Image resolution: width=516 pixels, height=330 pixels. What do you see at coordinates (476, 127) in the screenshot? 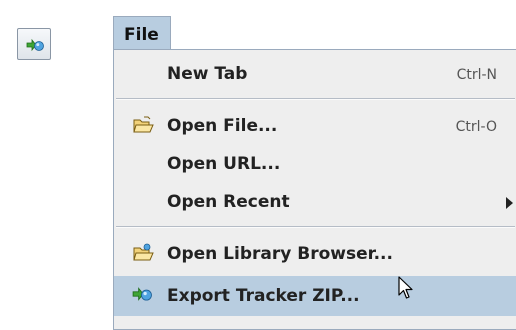
I see `shortcut-label: Ctrl-O` at bounding box center [476, 127].